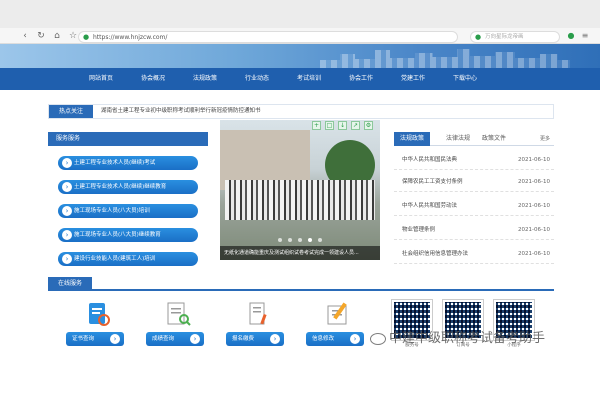 Image resolution: width=600 pixels, height=400 pixels. I want to click on notice-tag: 热点关注, so click(71, 111).